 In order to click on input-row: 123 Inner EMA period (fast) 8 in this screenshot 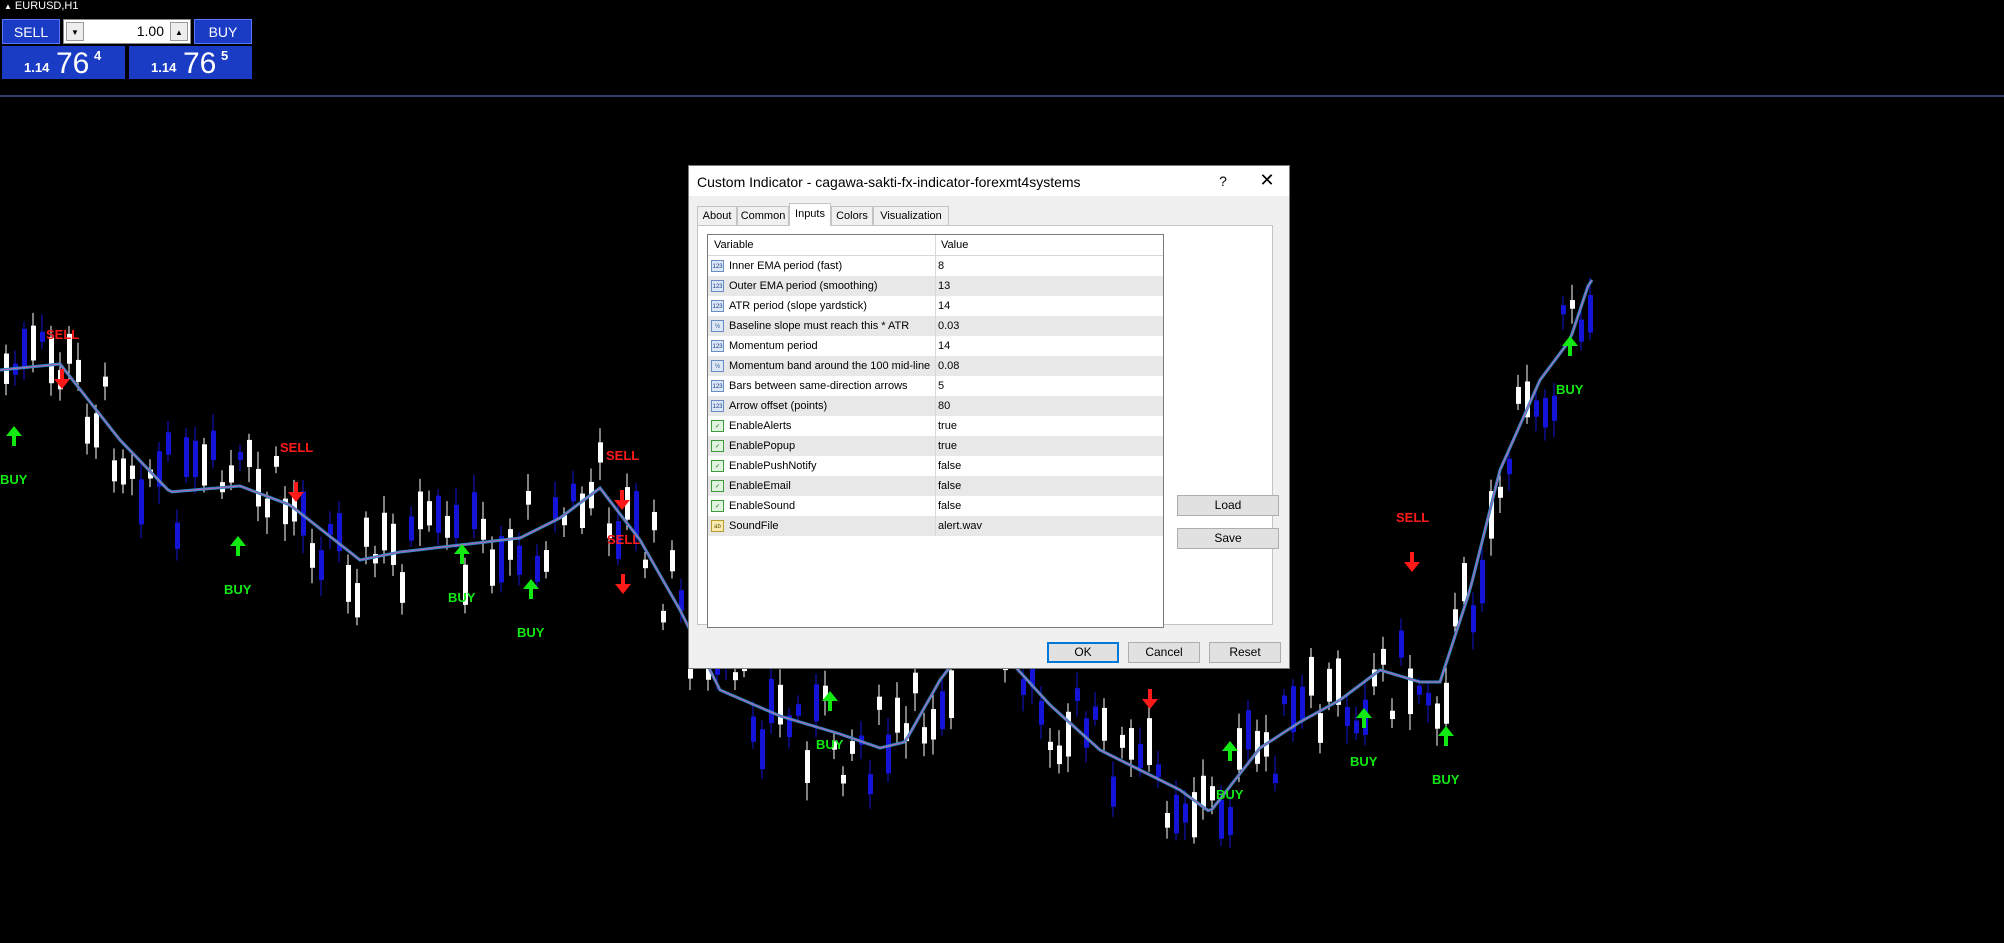, I will do `click(935, 266)`.